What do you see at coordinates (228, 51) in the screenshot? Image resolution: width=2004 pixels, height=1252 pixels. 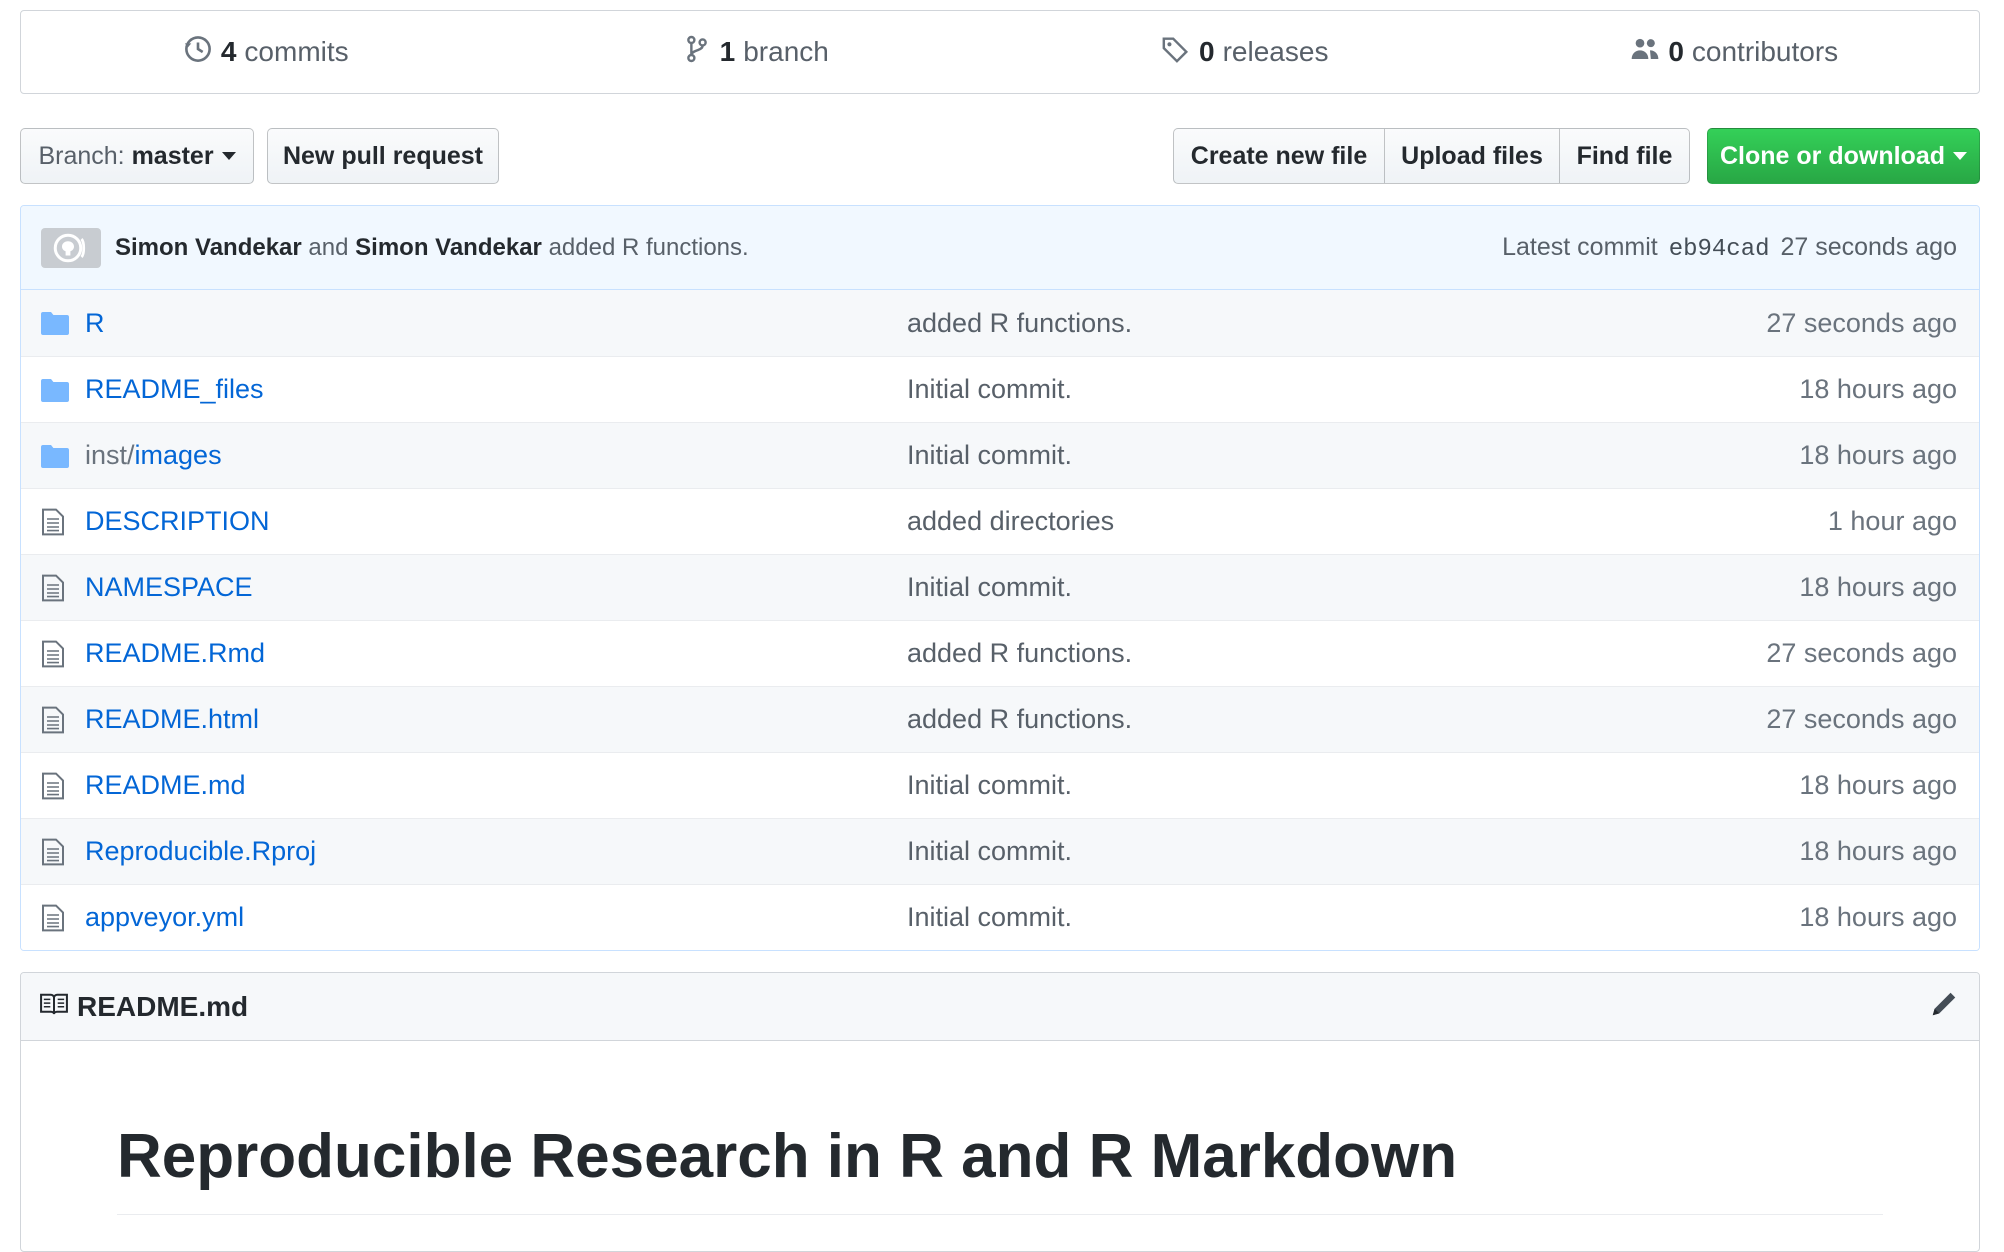 I see `commits-count: 4` at bounding box center [228, 51].